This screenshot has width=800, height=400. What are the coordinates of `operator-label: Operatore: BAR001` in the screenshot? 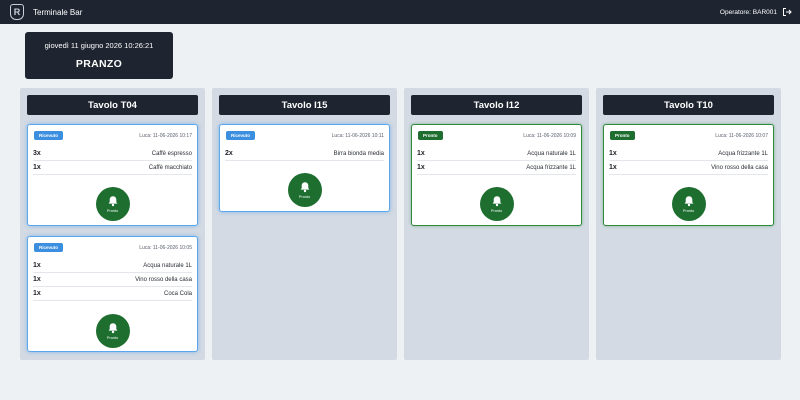 It's located at (748, 12).